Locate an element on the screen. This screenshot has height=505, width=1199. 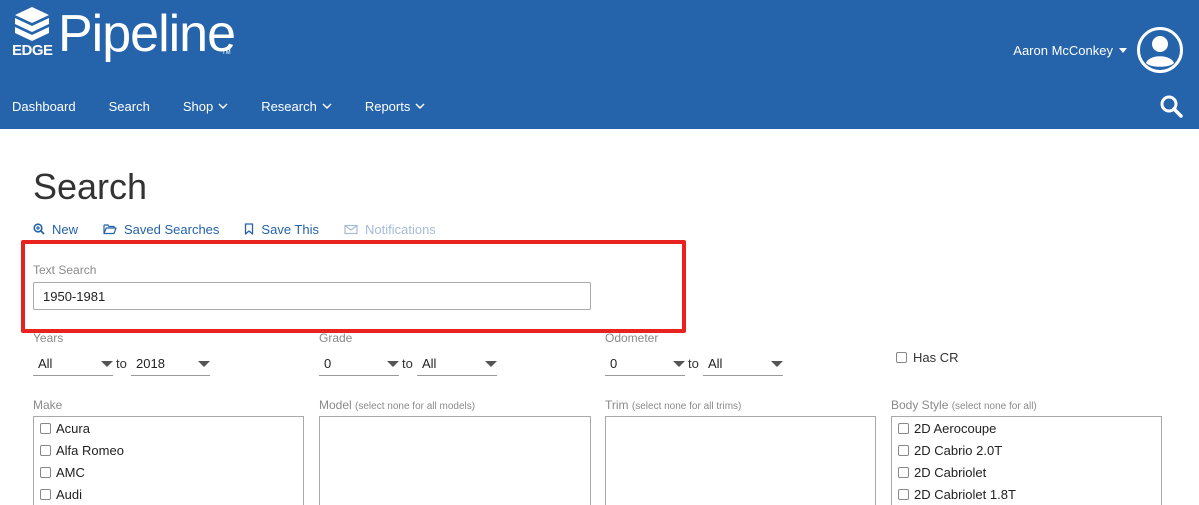
list-item: Audi is located at coordinates (168, 494).